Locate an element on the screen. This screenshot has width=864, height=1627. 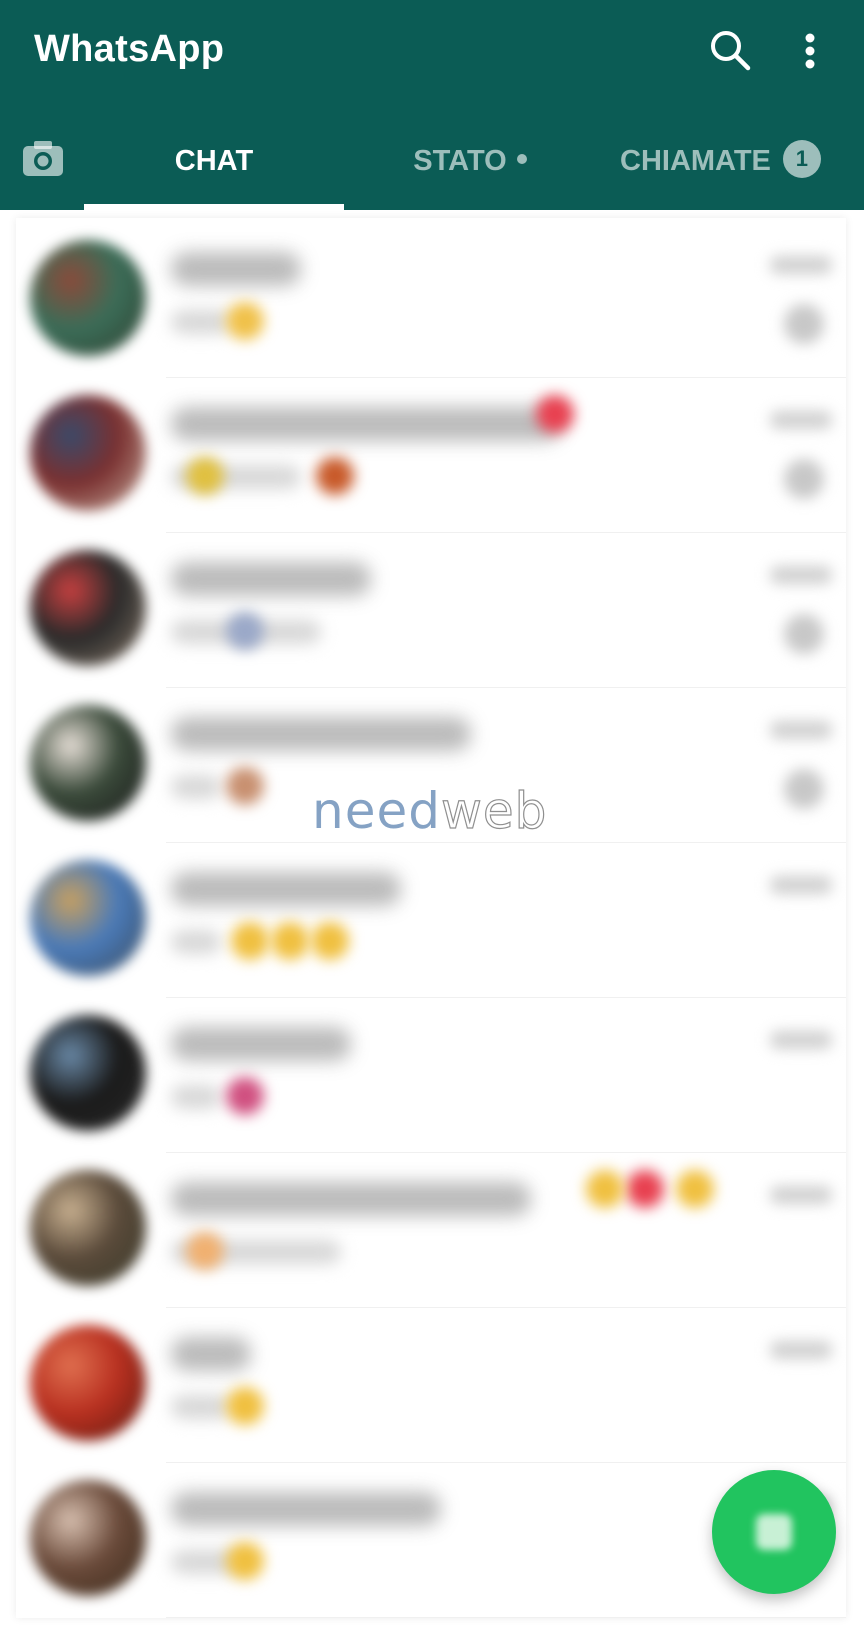
app-title: WhatsApp is located at coordinates (129, 49).